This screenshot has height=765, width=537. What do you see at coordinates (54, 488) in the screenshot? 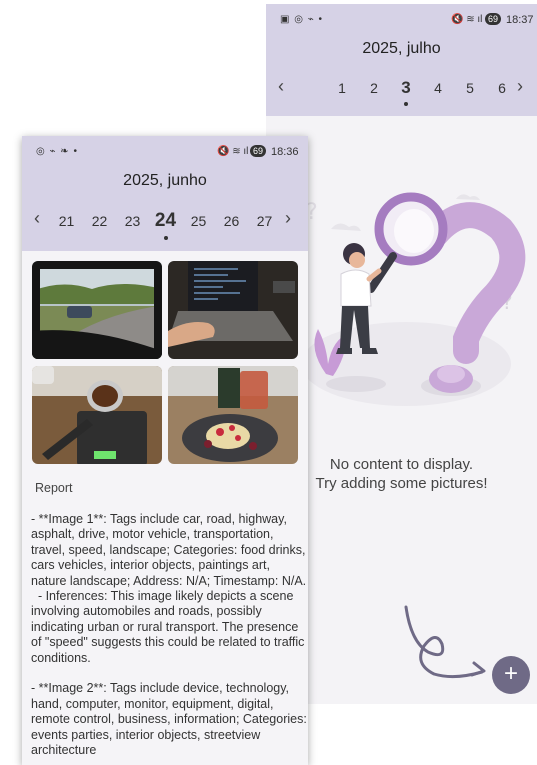
I see `report-title: Report` at bounding box center [54, 488].